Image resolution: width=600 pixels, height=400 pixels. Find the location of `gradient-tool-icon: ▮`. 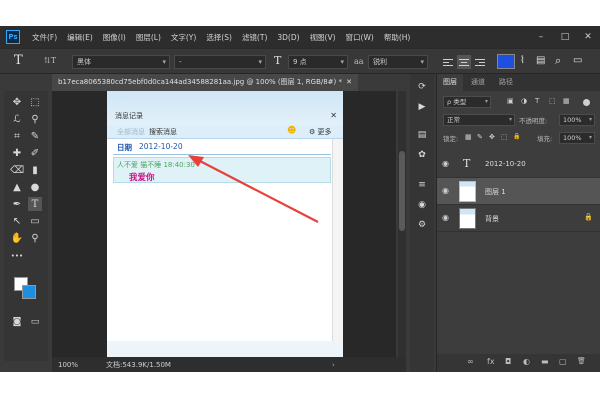

gradient-tool-icon: ▮ is located at coordinates (35, 170).